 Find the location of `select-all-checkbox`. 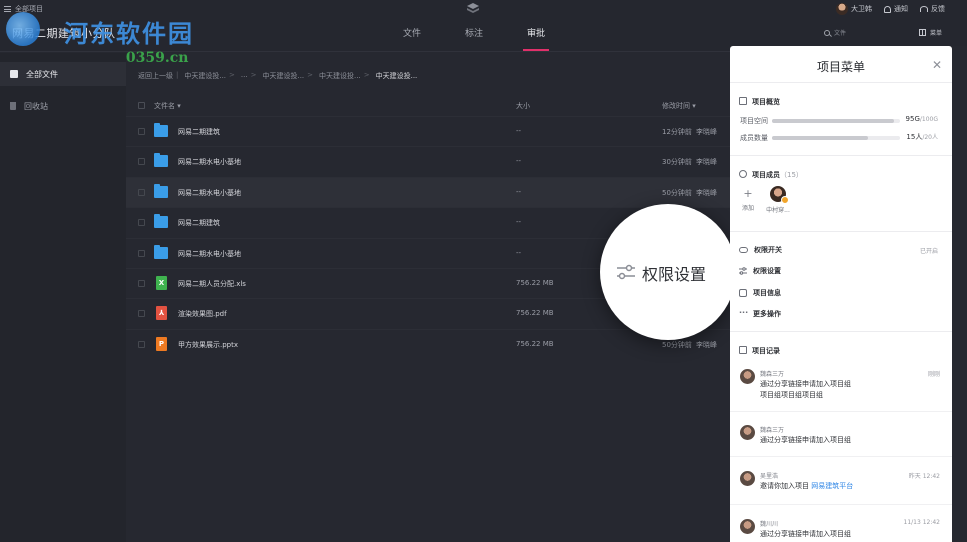

select-all-checkbox is located at coordinates (141, 105).